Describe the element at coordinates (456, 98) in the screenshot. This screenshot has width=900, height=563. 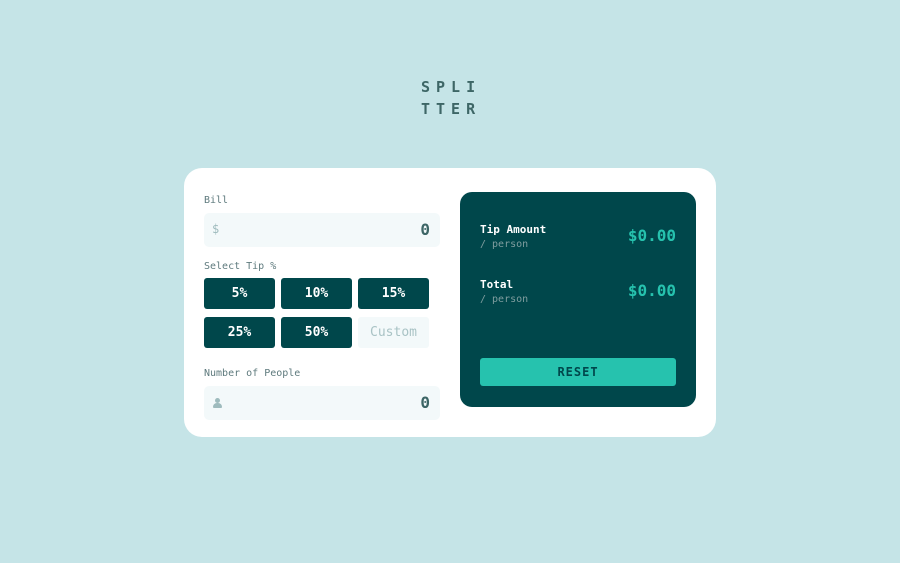
I see `app-logo: SPLI TTER` at that location.